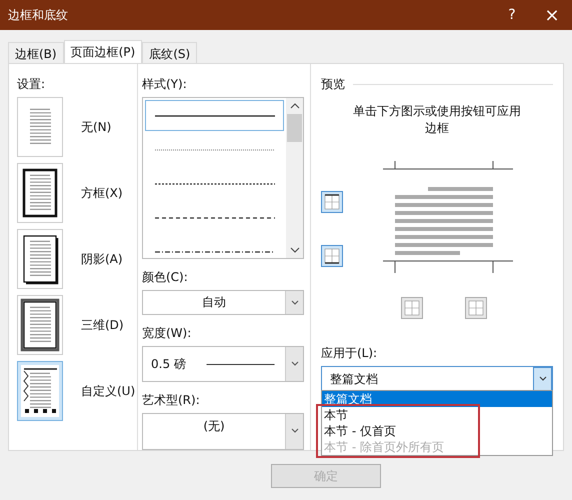 This screenshot has height=500, width=572. Describe the element at coordinates (171, 400) in the screenshot. I see `art-label: 艺术型(R):` at that location.